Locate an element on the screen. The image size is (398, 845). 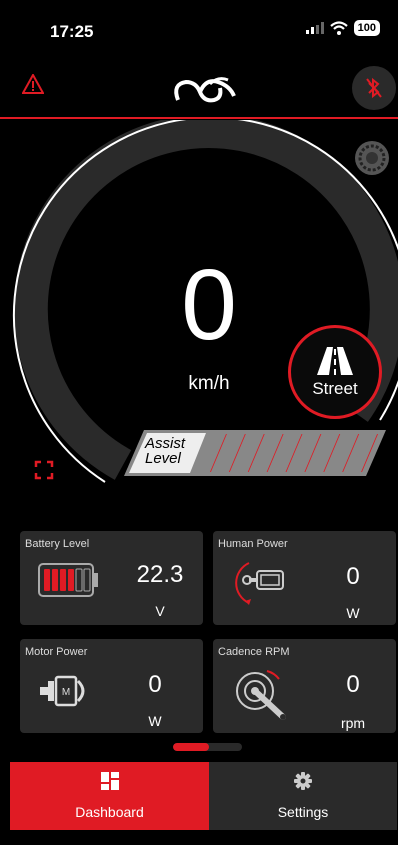
brake-disc-icon is located at coordinates (372, 158).